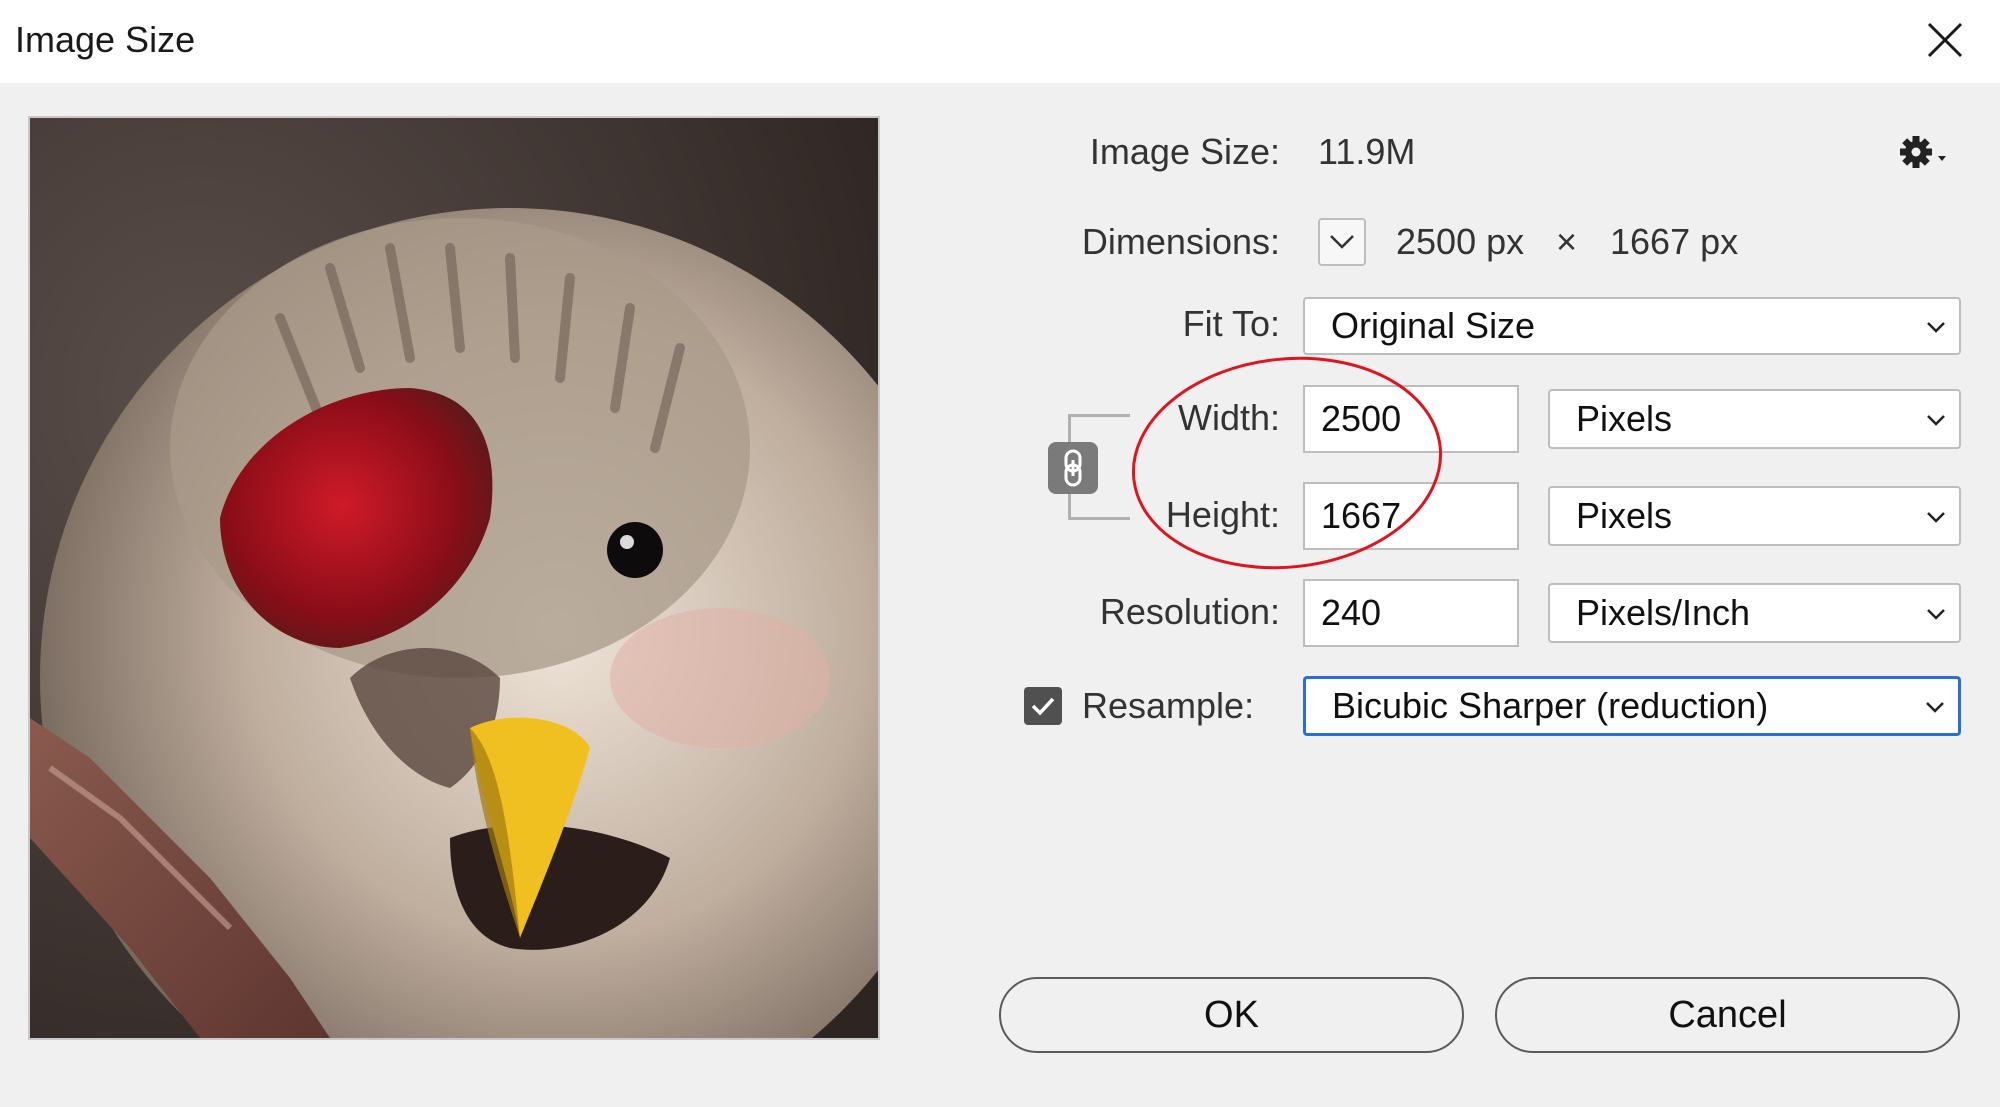 This screenshot has height=1107, width=2000. Describe the element at coordinates (1567, 241) in the screenshot. I see `dimensions-times-sign: ×` at that location.